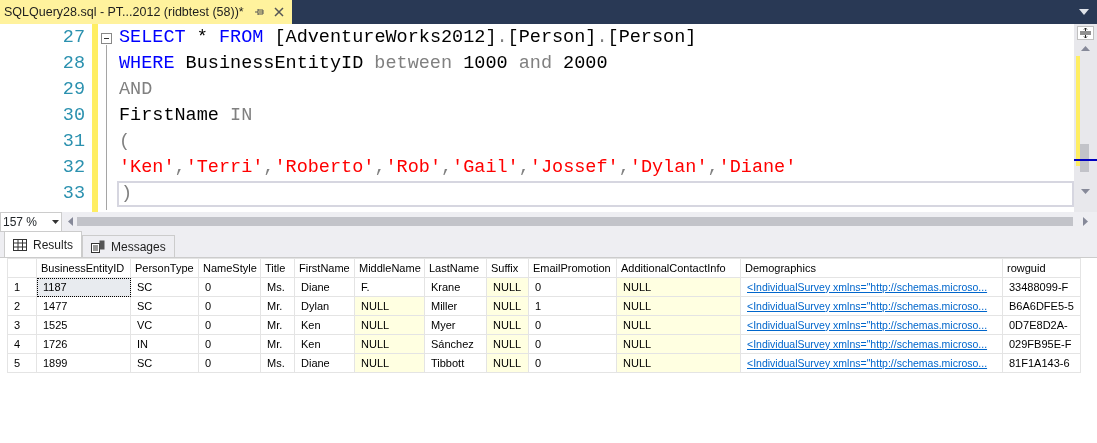 The width and height of the screenshot is (1097, 443). Describe the element at coordinates (83, 325) in the screenshot. I see `table-cell: 1525` at that location.